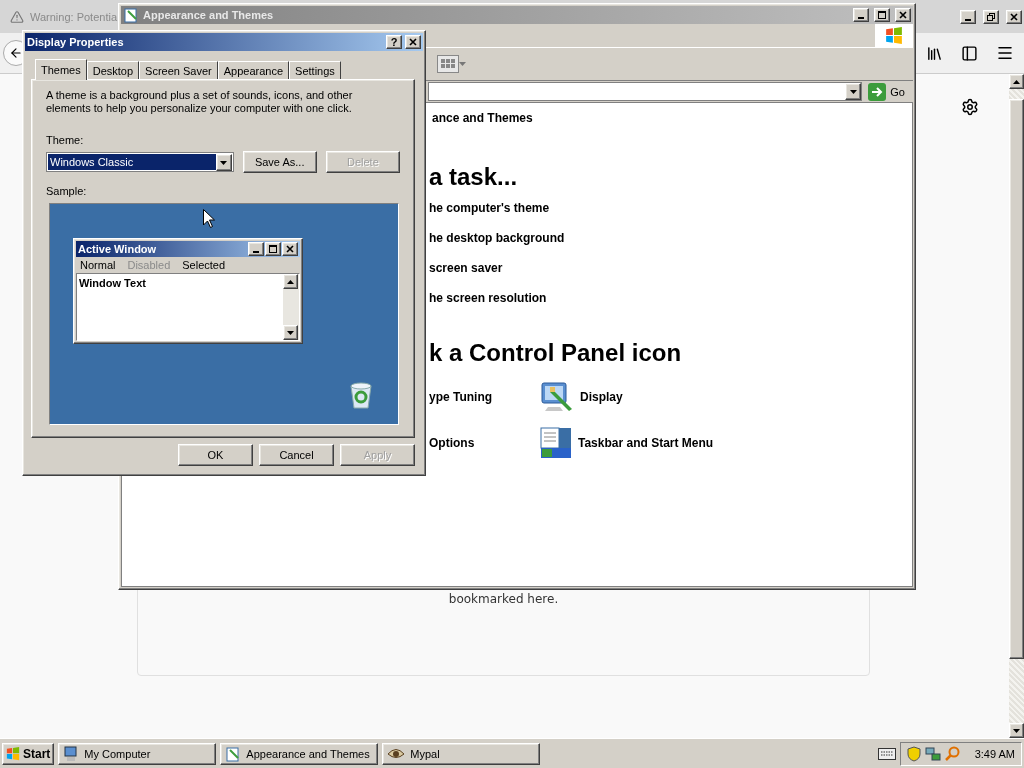 The image size is (1024, 768). What do you see at coordinates (394, 42) in the screenshot?
I see `help-button: ?` at bounding box center [394, 42].